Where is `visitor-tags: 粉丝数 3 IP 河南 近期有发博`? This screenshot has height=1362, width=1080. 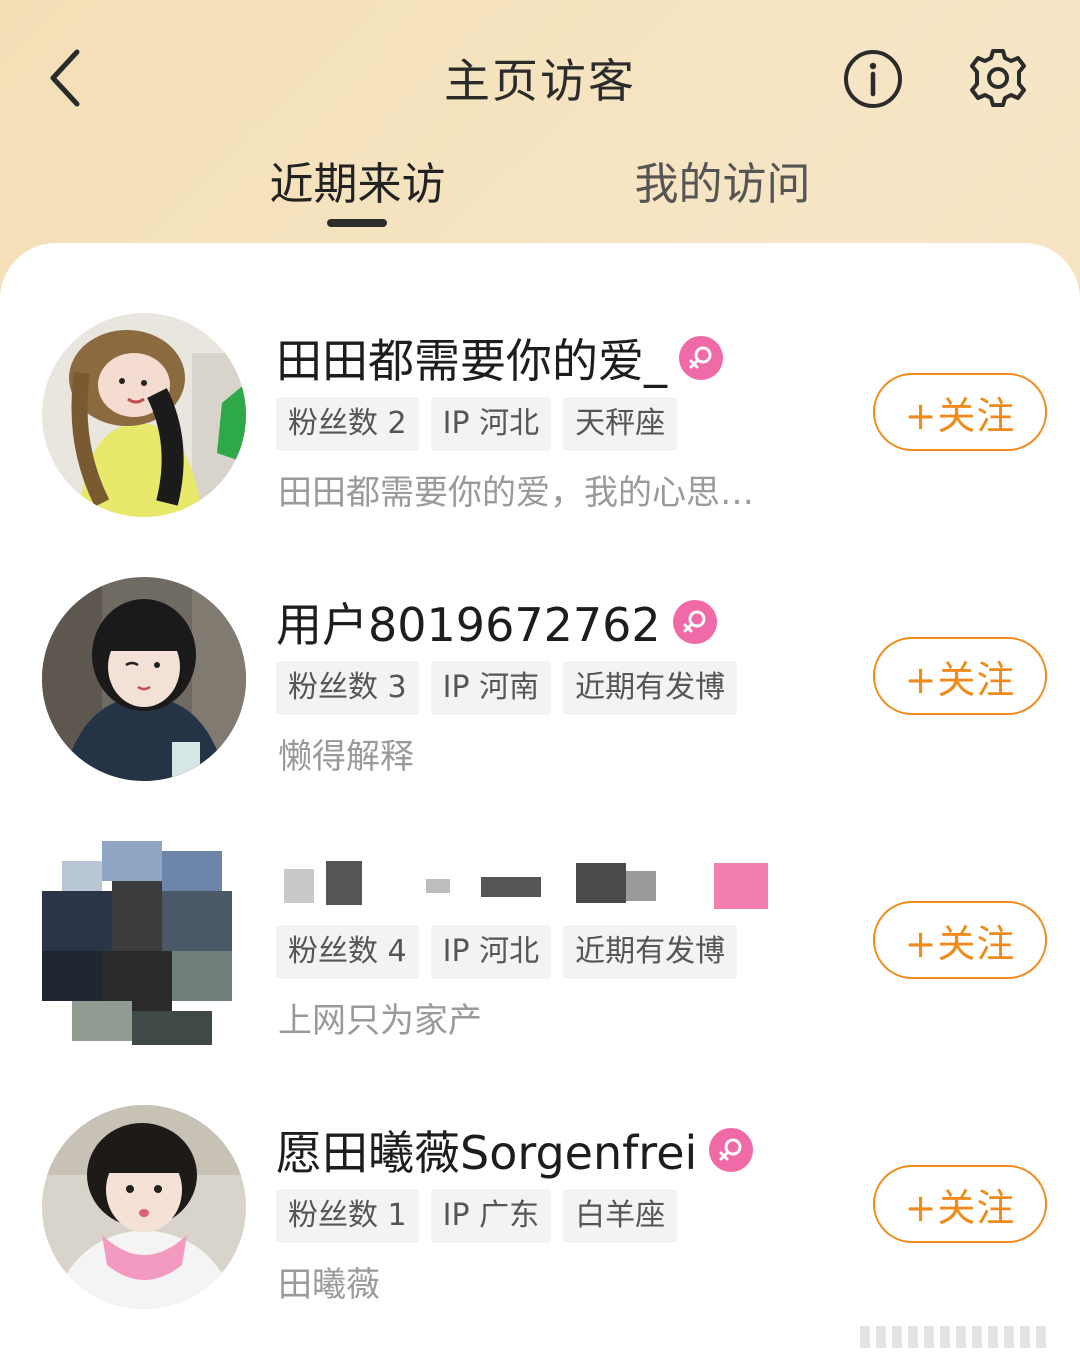 visitor-tags: 粉丝数 3 IP 河南 近期有发博 is located at coordinates (507, 688).